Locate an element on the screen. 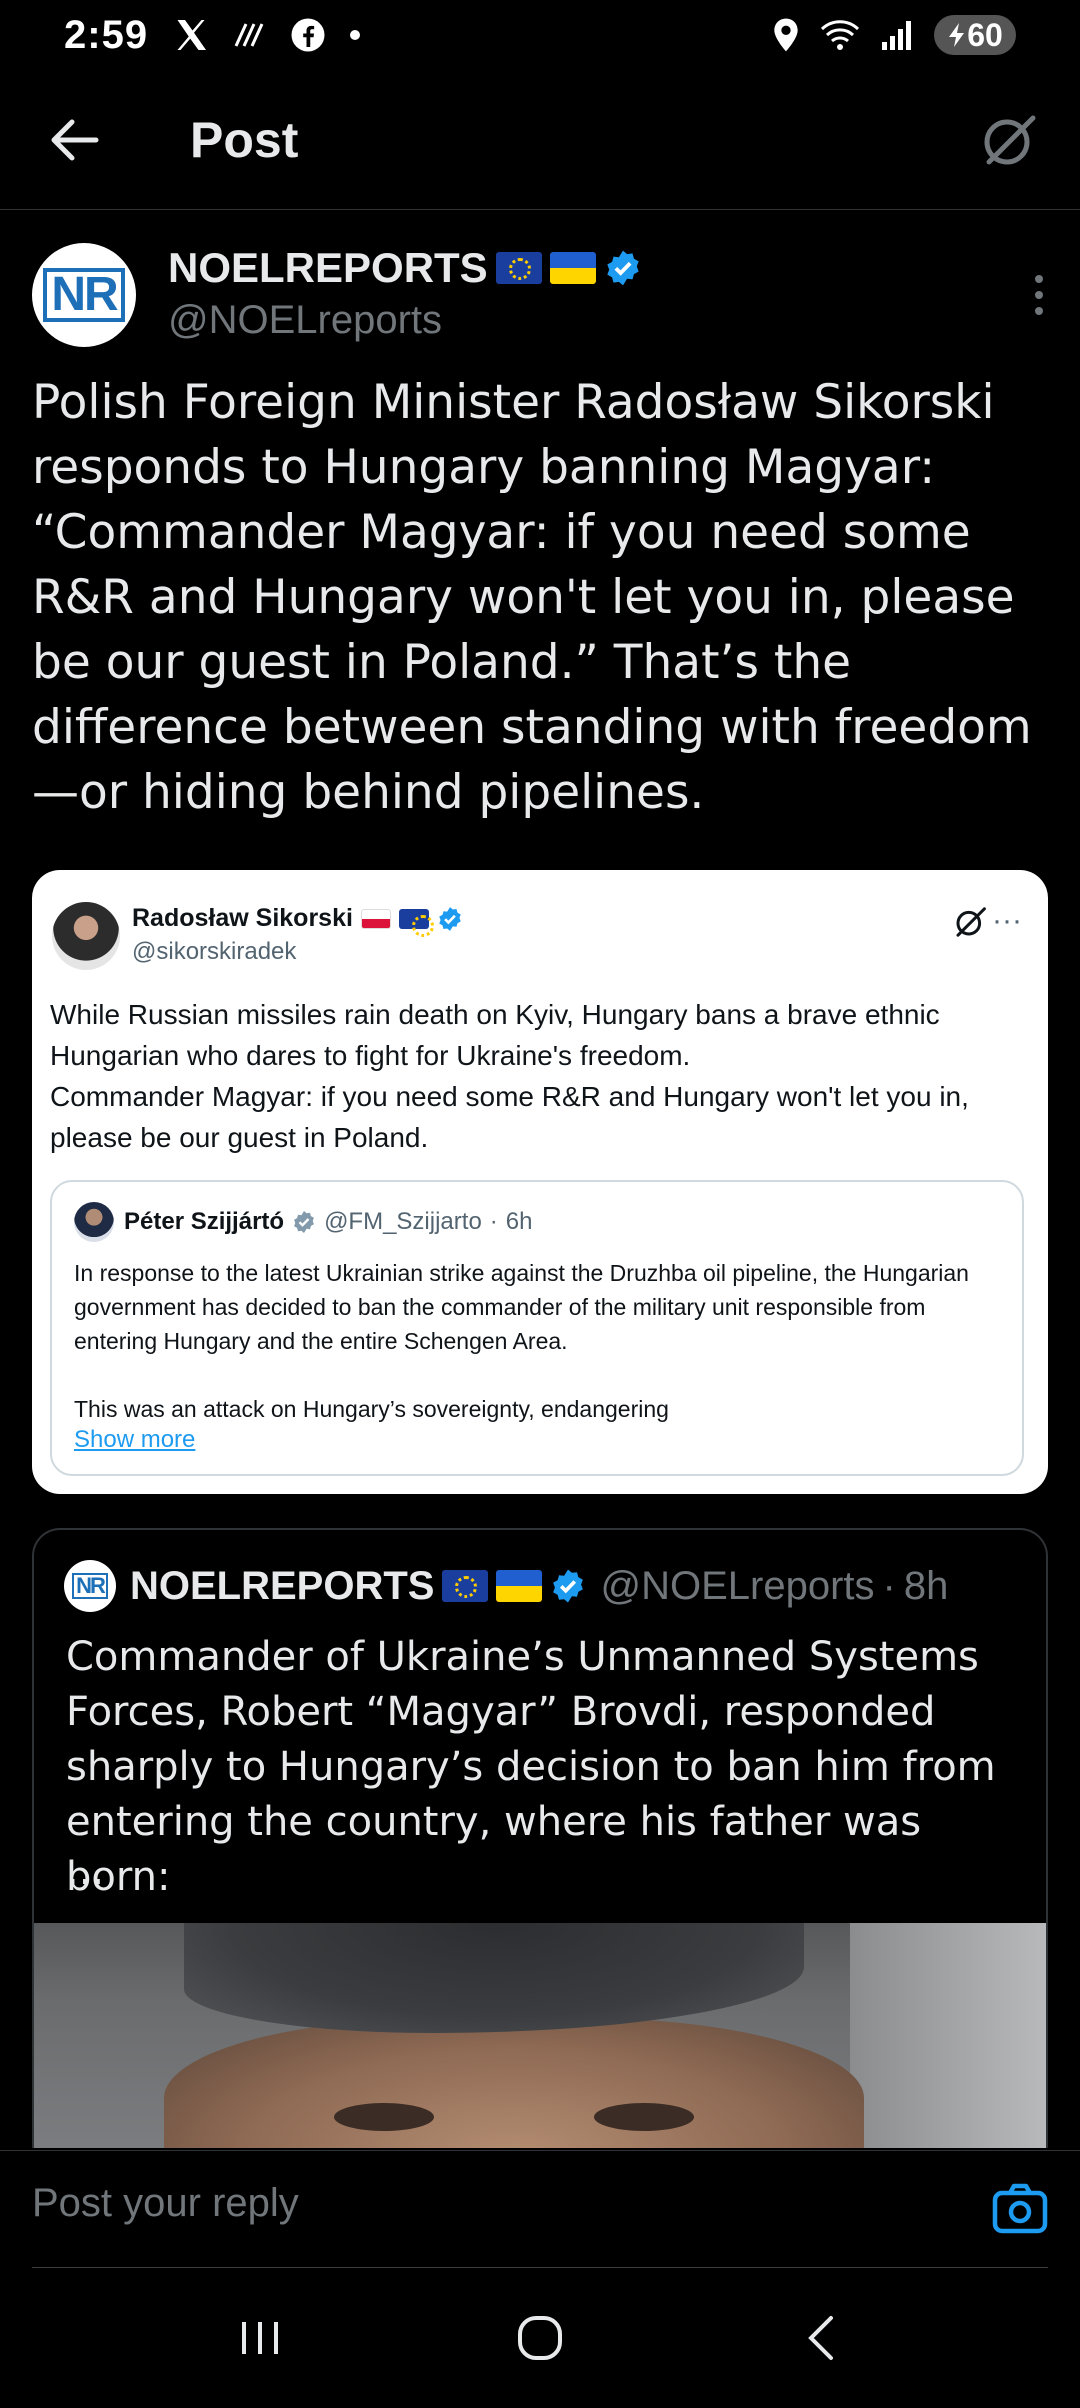 The height and width of the screenshot is (2408, 1080). quoted-author-name: NOELREPORTS is located at coordinates (282, 1585).